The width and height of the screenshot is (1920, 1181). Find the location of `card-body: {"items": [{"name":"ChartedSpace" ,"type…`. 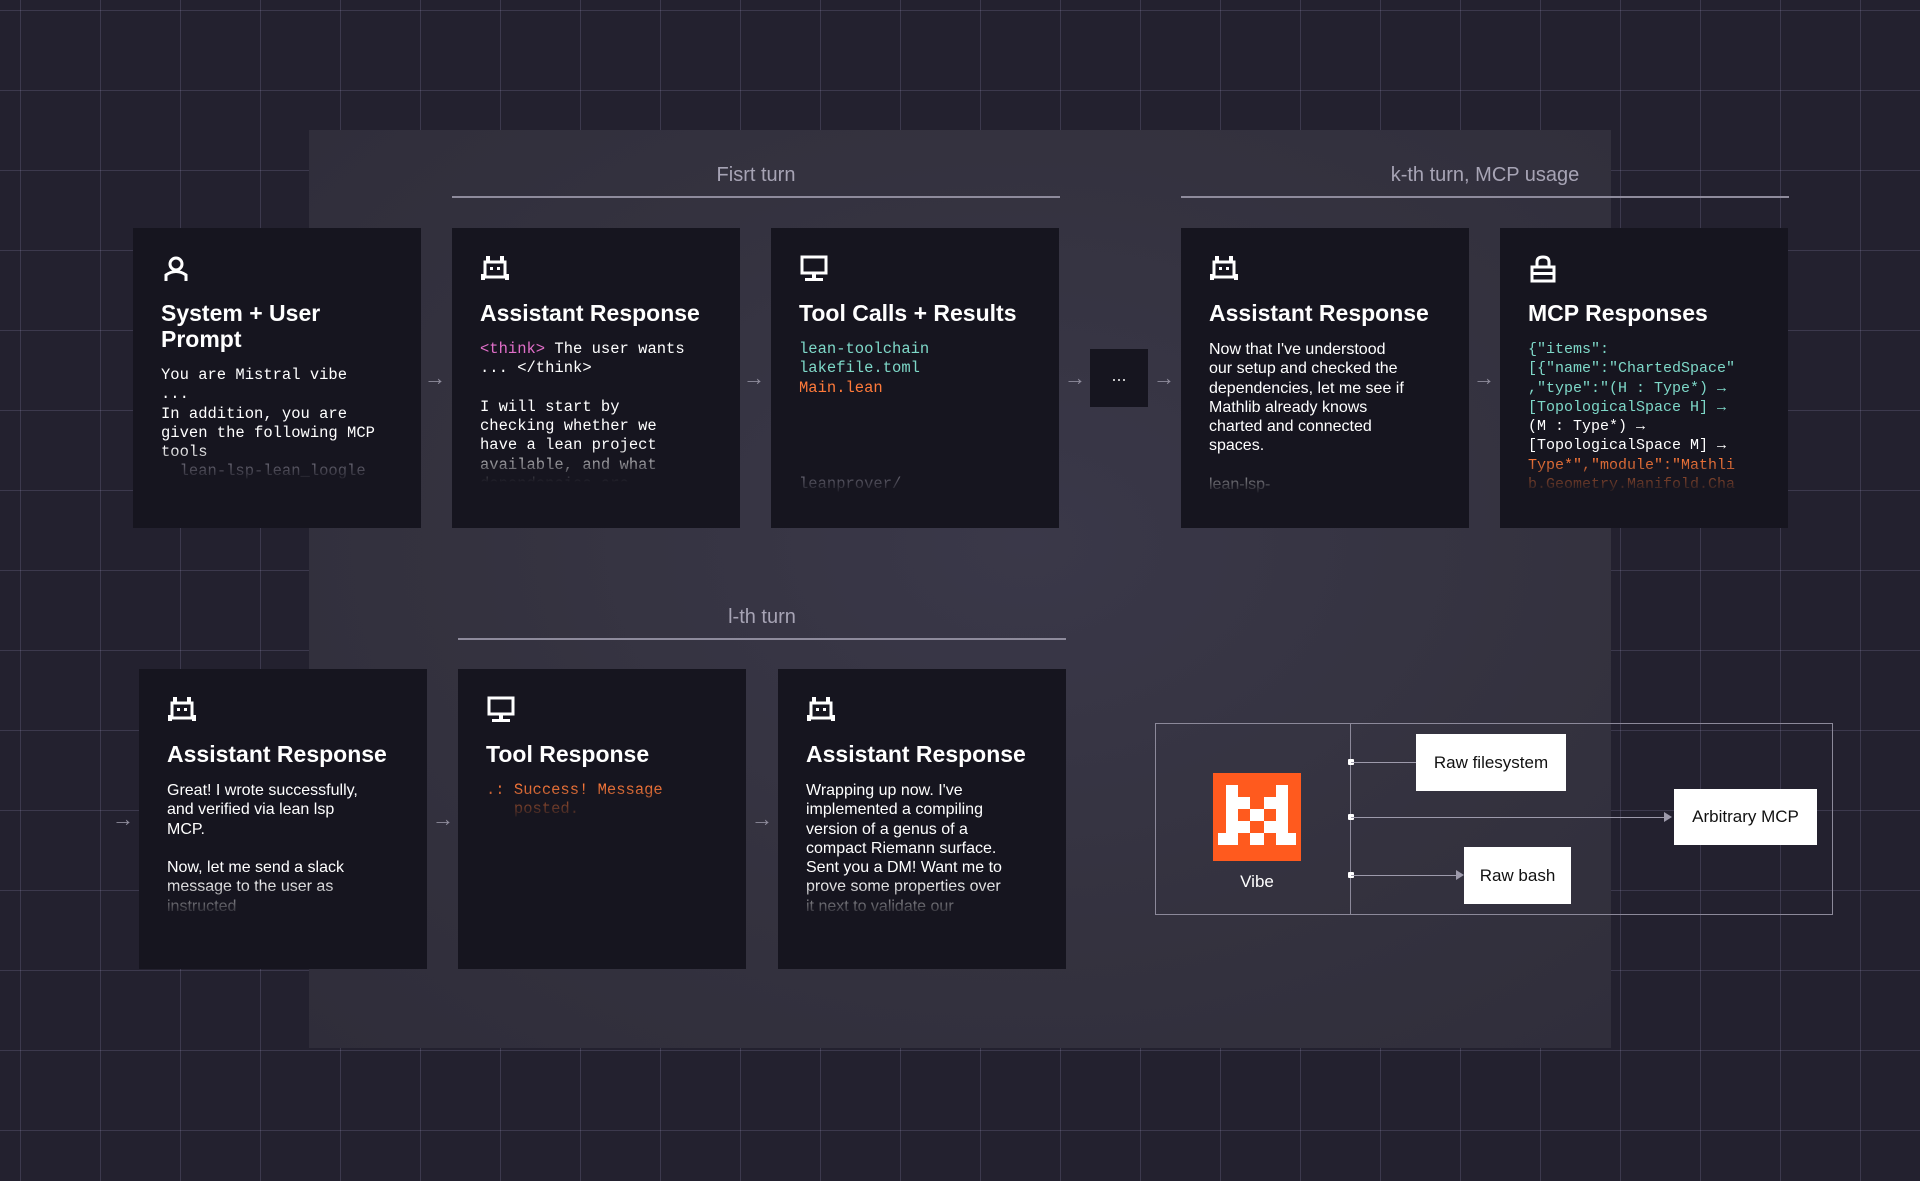

card-body: {"items": [{"name":"ChartedSpace" ,"type… is located at coordinates (1644, 417).